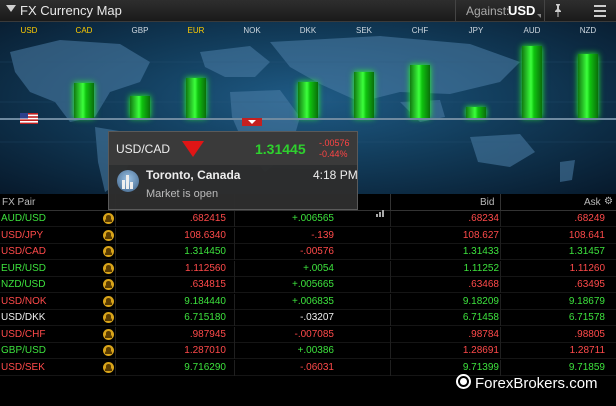 The image size is (616, 406). What do you see at coordinates (182, 194) in the screenshot?
I see `tooltip-market-status: Market is open` at bounding box center [182, 194].